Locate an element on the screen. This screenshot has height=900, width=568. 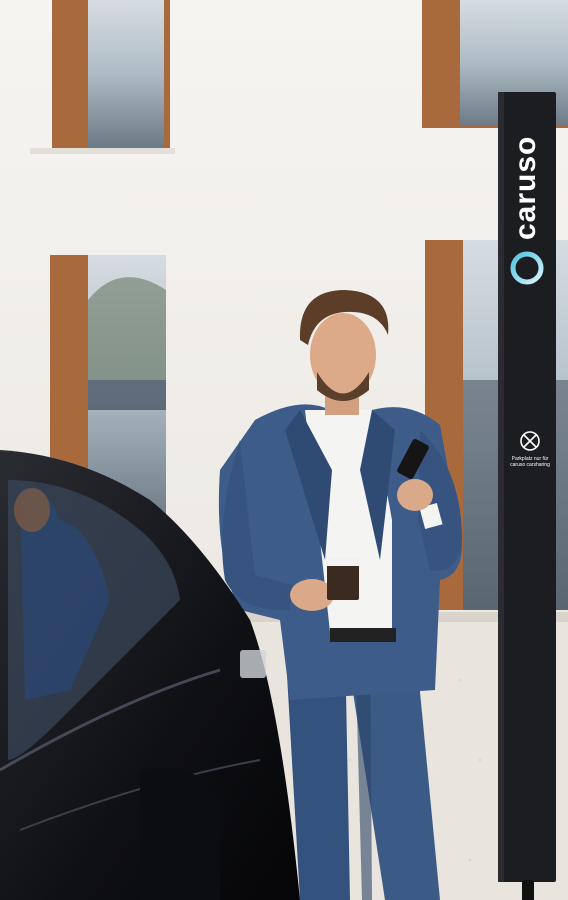
pole-caption: Parkplatz nur für caruso carsharing is located at coordinates (530, 462).